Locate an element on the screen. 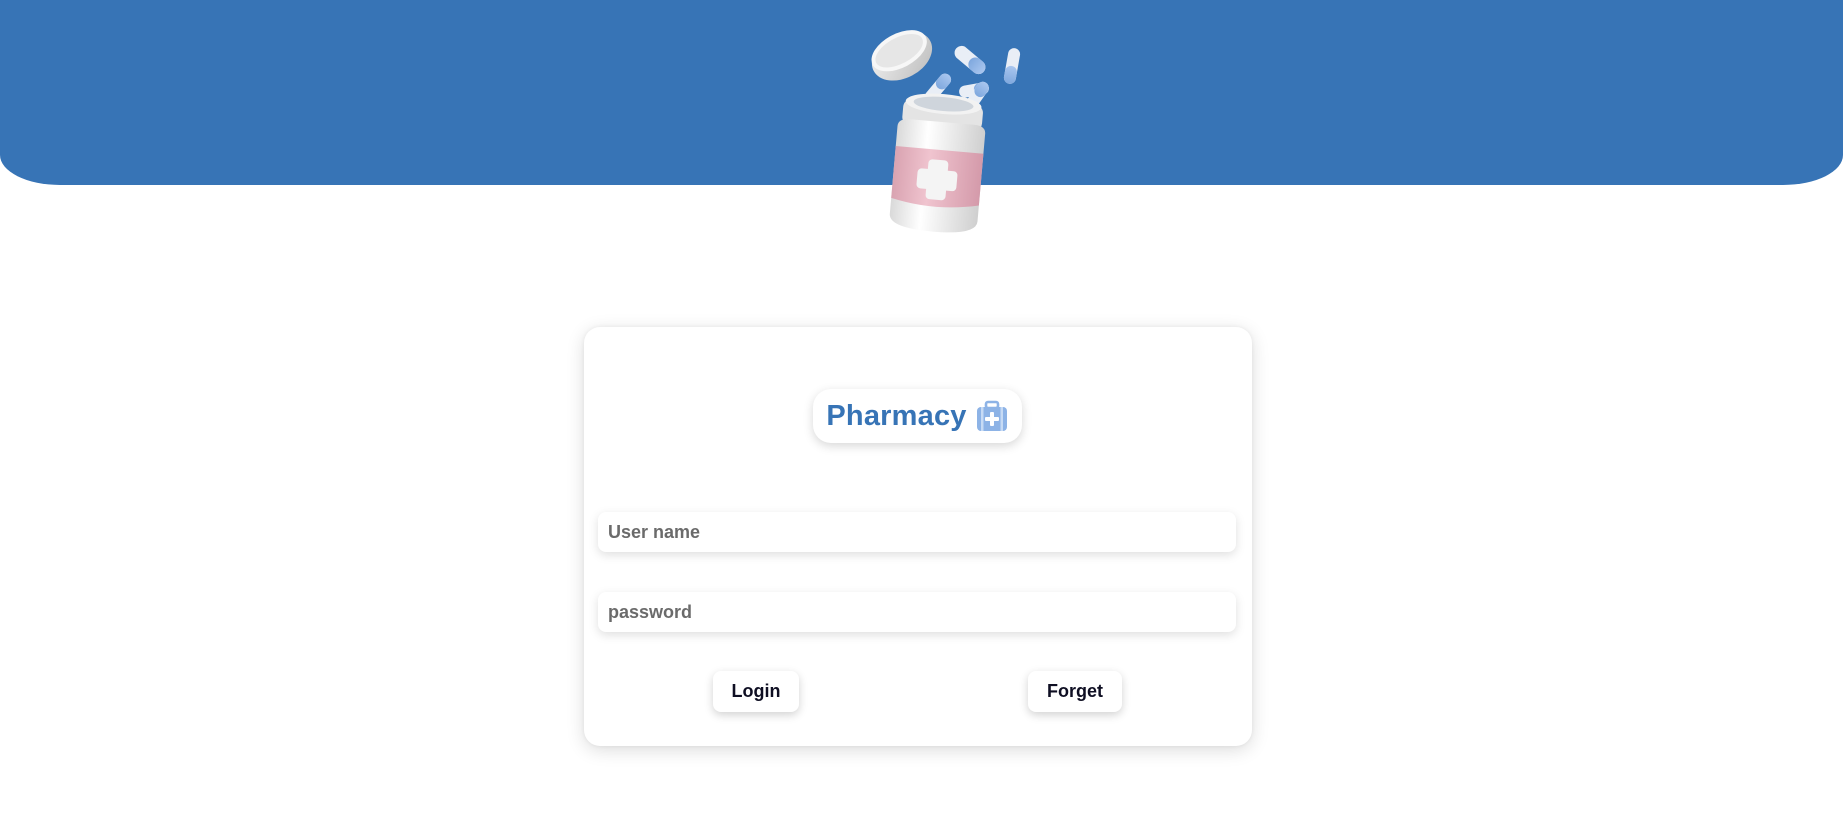 Image resolution: width=1843 pixels, height=829 pixels. brand-badge: Pharmacy is located at coordinates (917, 416).